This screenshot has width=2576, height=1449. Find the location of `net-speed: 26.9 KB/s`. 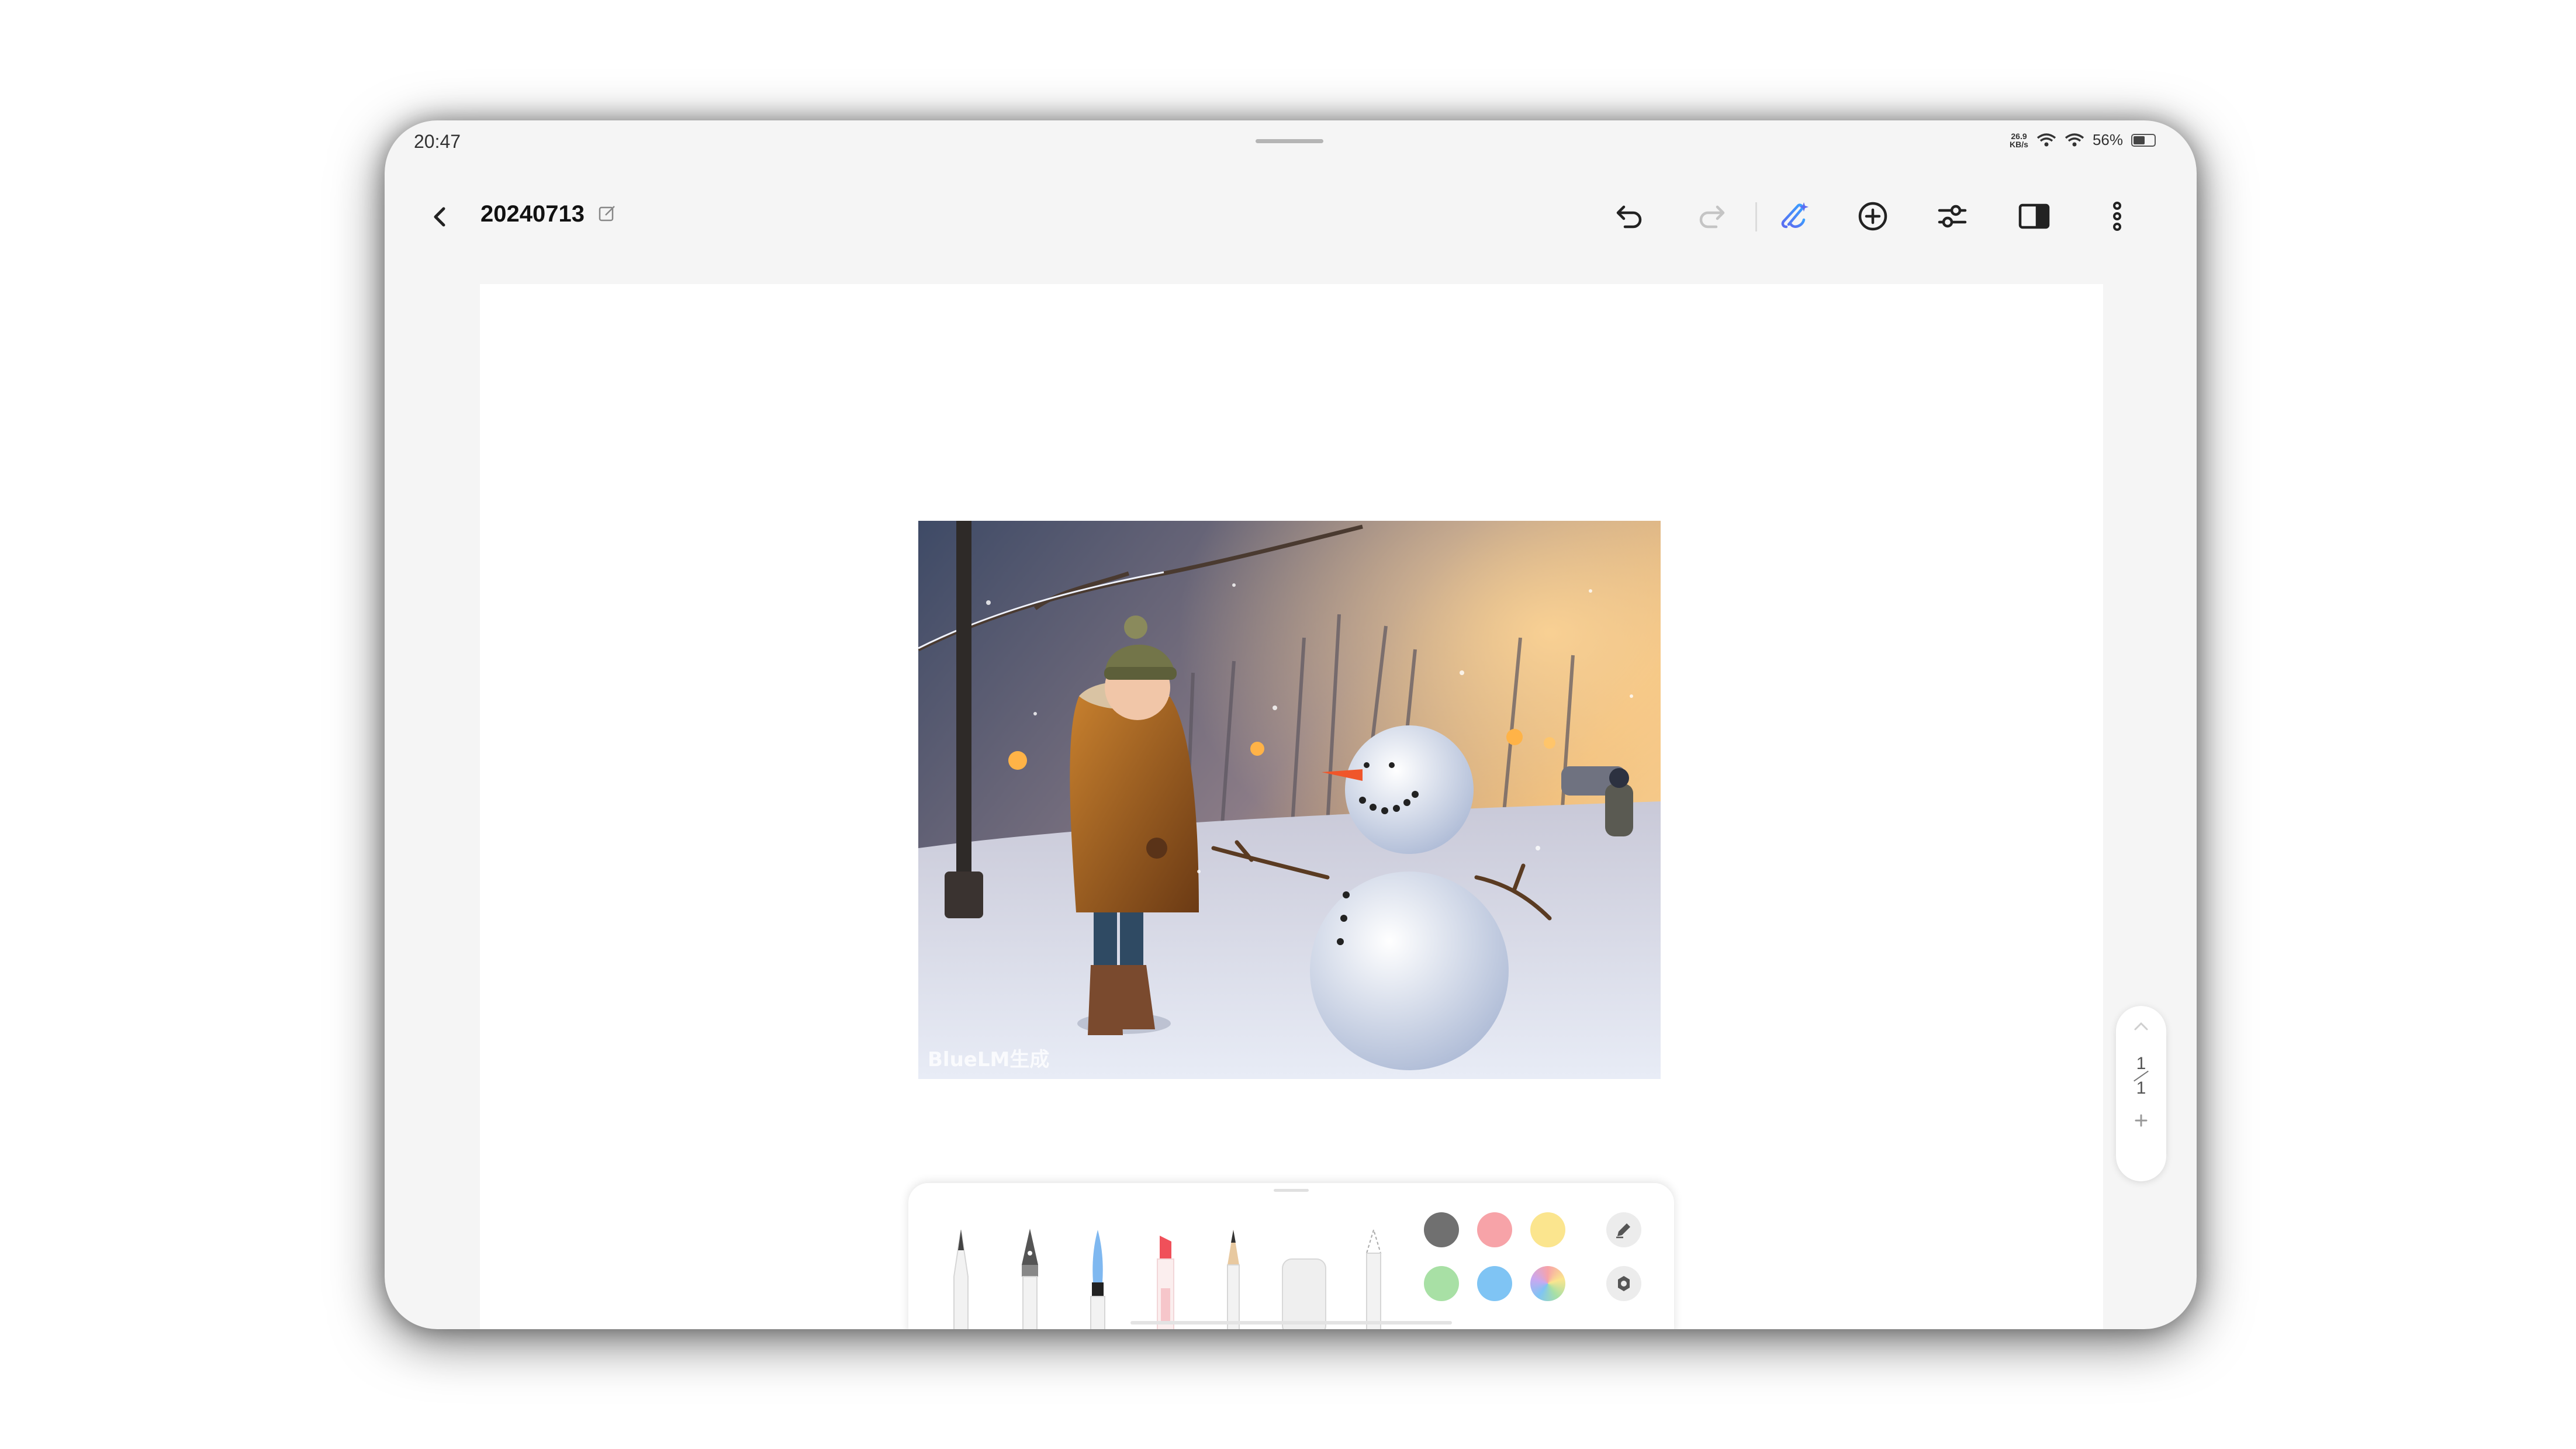

net-speed: 26.9 KB/s is located at coordinates (2019, 140).